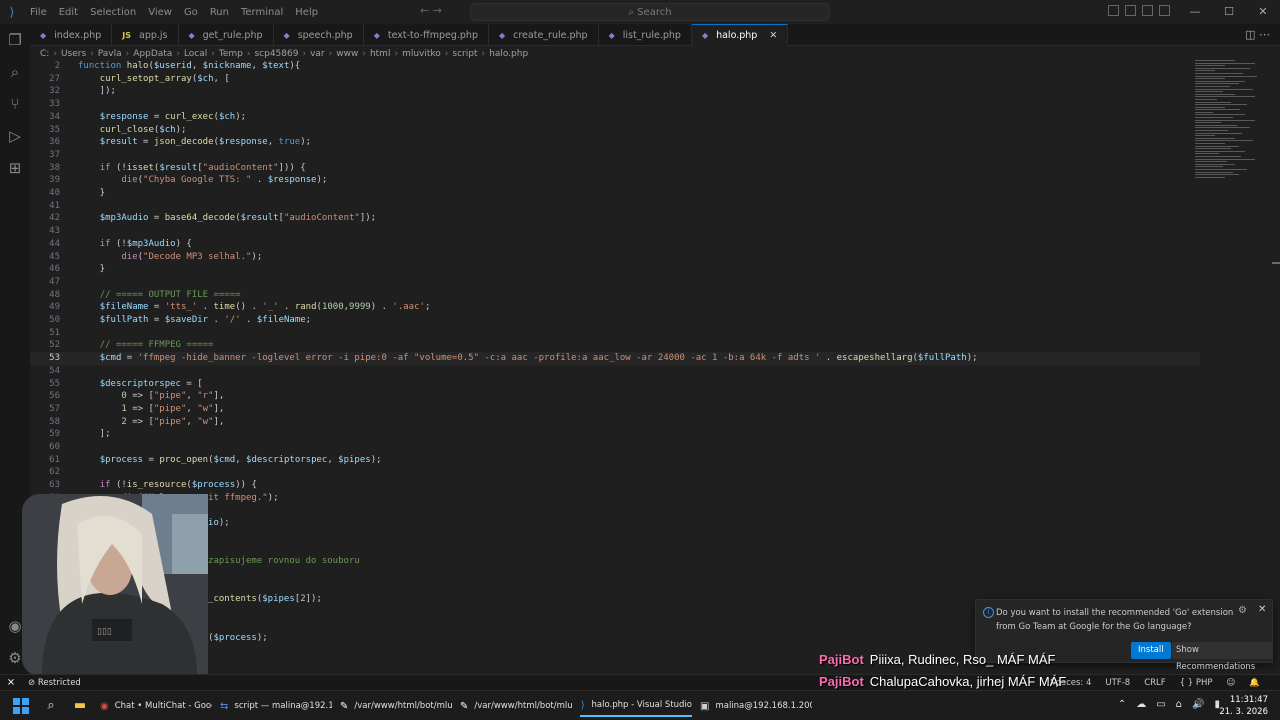 The height and width of the screenshot is (720, 1280). Describe the element at coordinates (1160, 704) in the screenshot. I see `display-icon: ▭` at that location.